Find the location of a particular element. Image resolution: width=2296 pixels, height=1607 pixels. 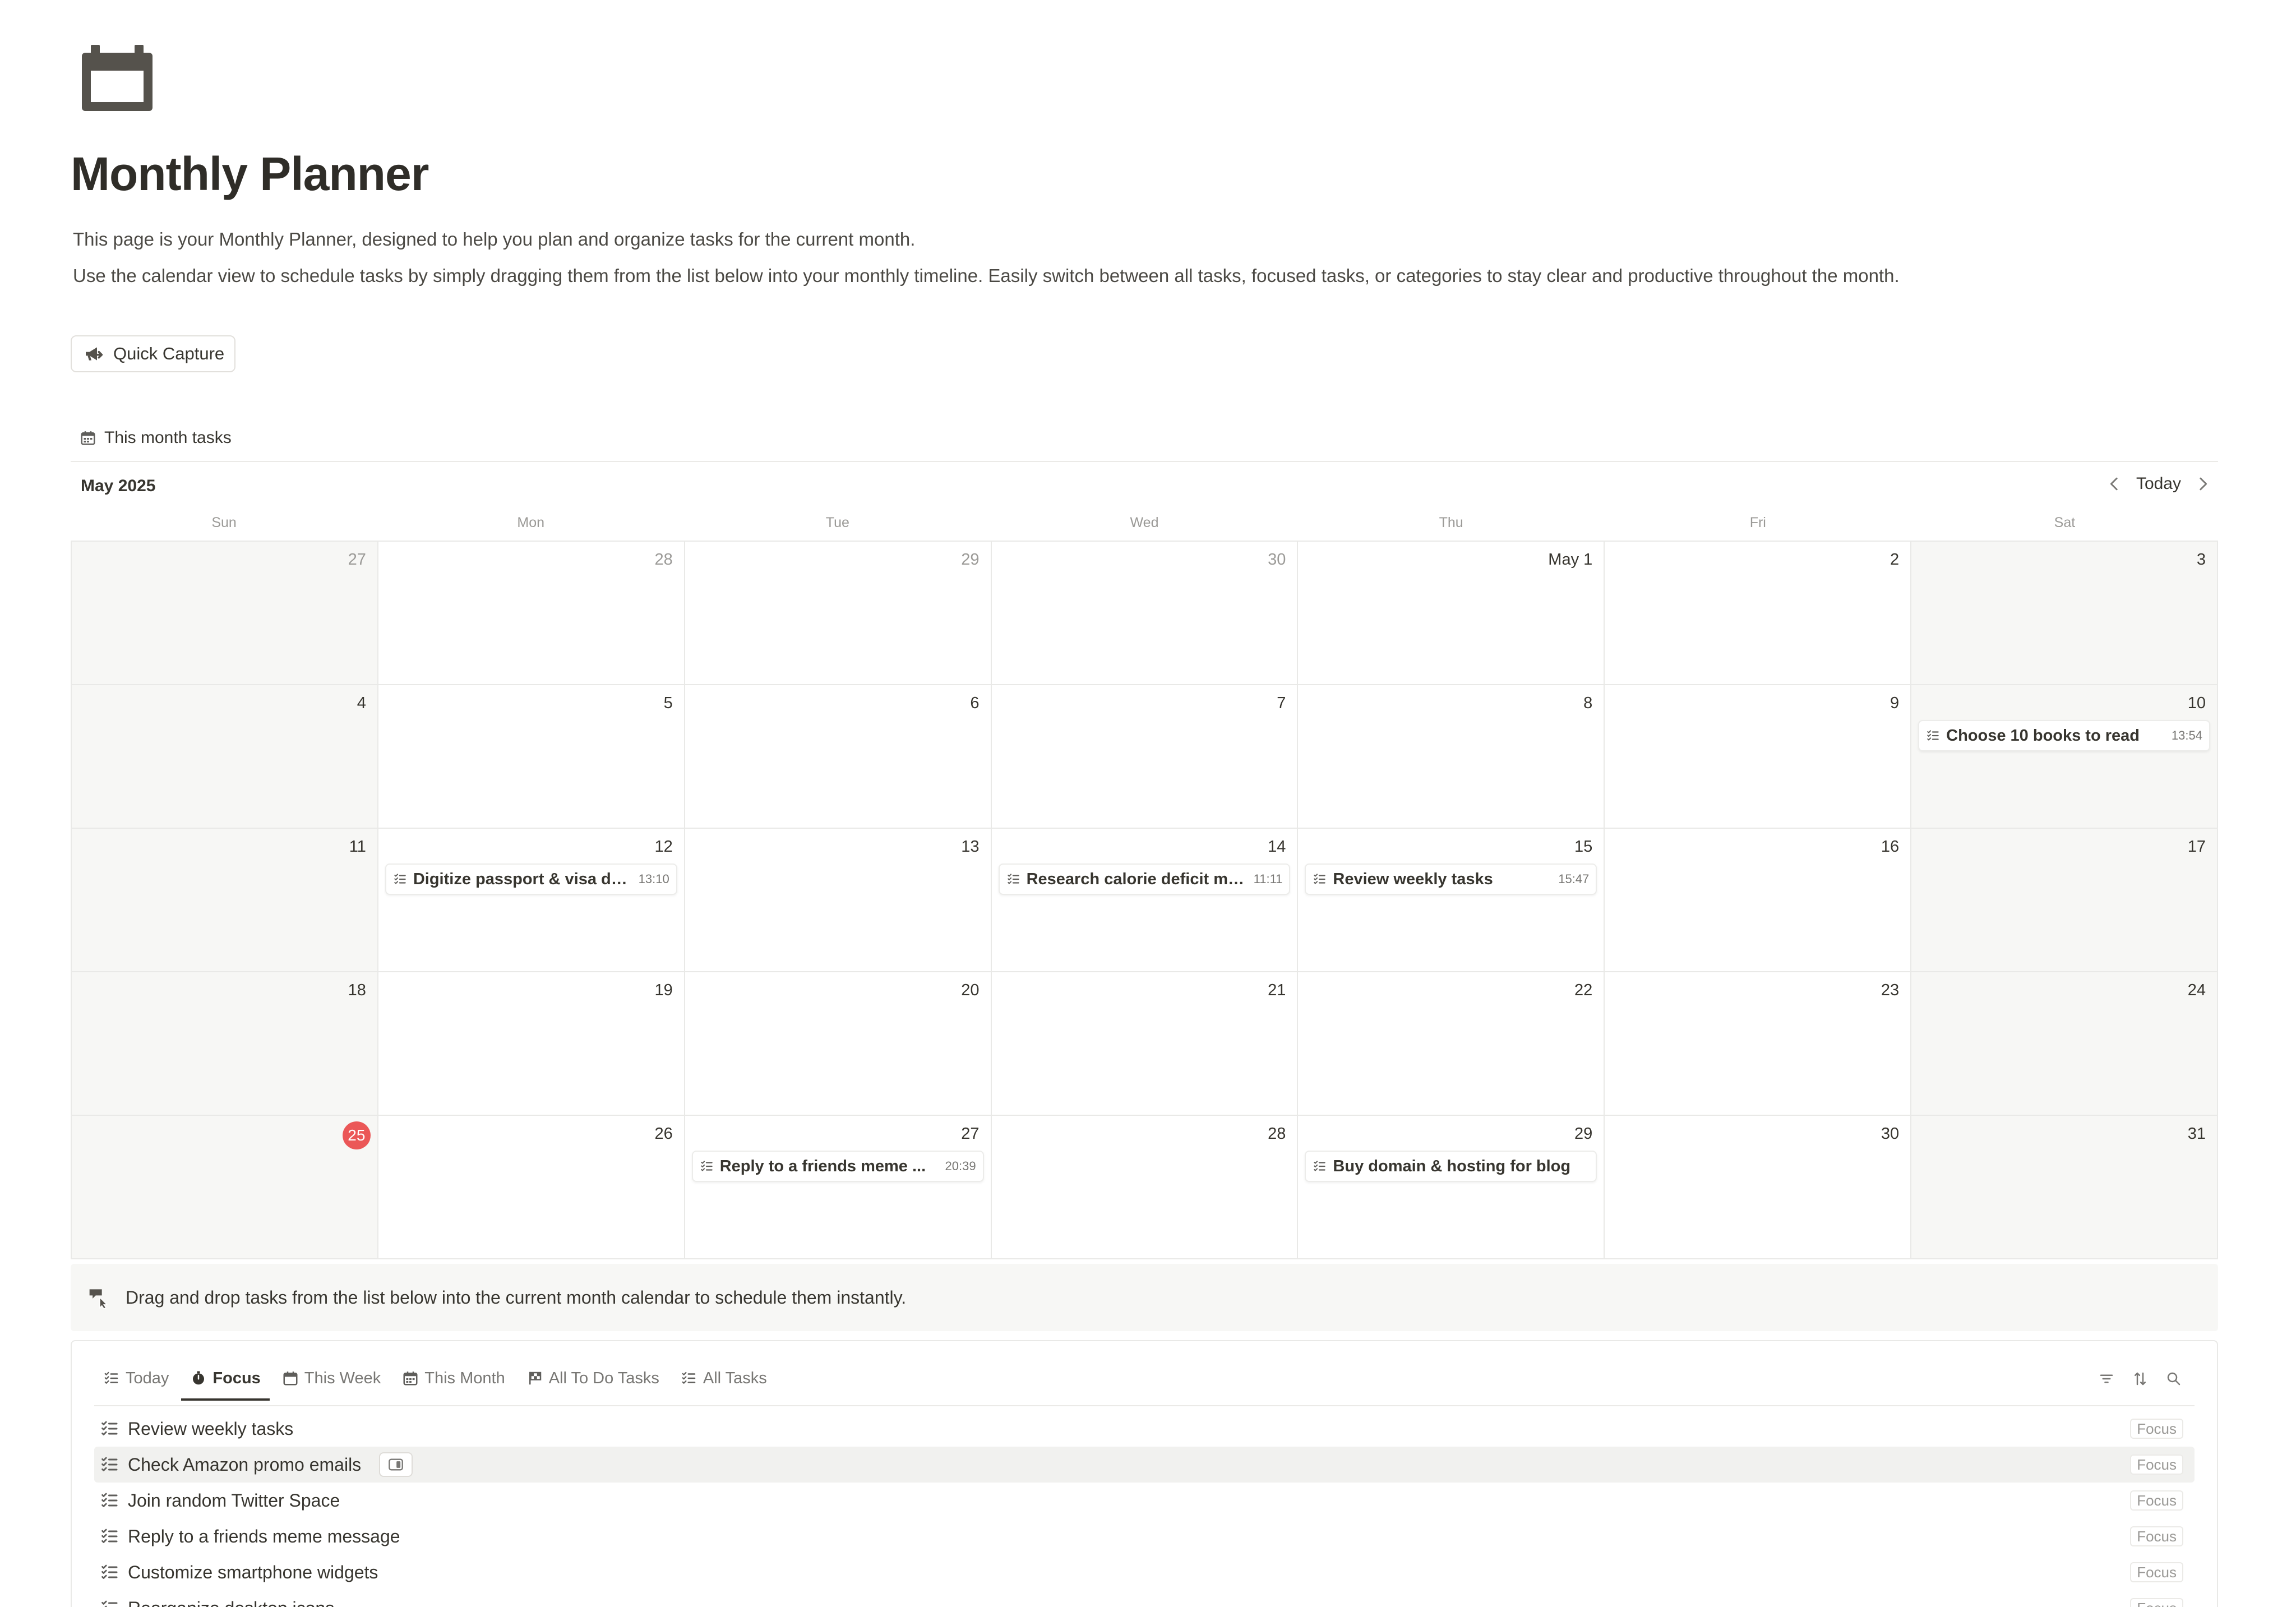

day-cell: 19 is located at coordinates (531, 1044).